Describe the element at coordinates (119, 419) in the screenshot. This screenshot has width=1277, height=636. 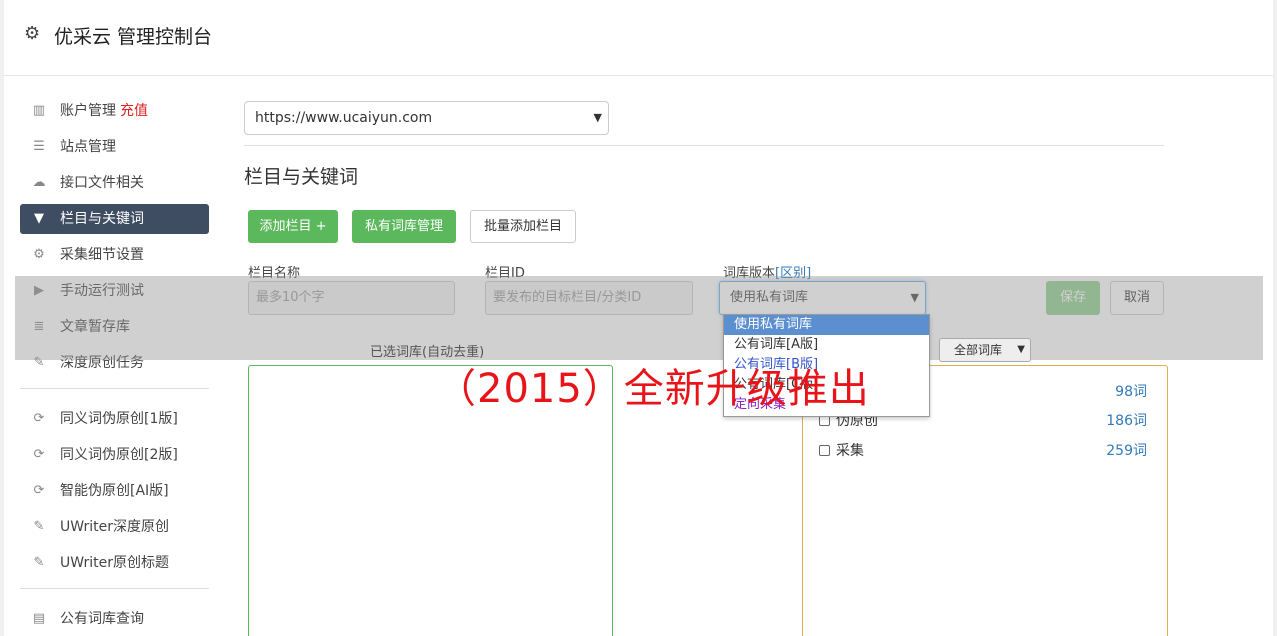
I see `sidebar-item-label: 同义词伪原创[1版]` at that location.